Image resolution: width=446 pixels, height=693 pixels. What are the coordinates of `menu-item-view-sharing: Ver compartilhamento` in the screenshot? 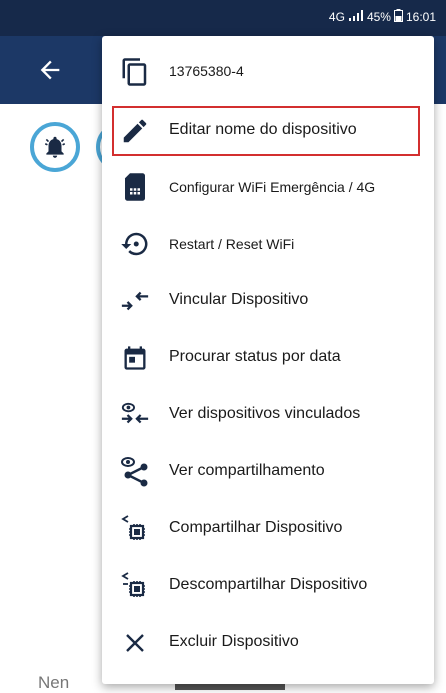 It's located at (268, 471).